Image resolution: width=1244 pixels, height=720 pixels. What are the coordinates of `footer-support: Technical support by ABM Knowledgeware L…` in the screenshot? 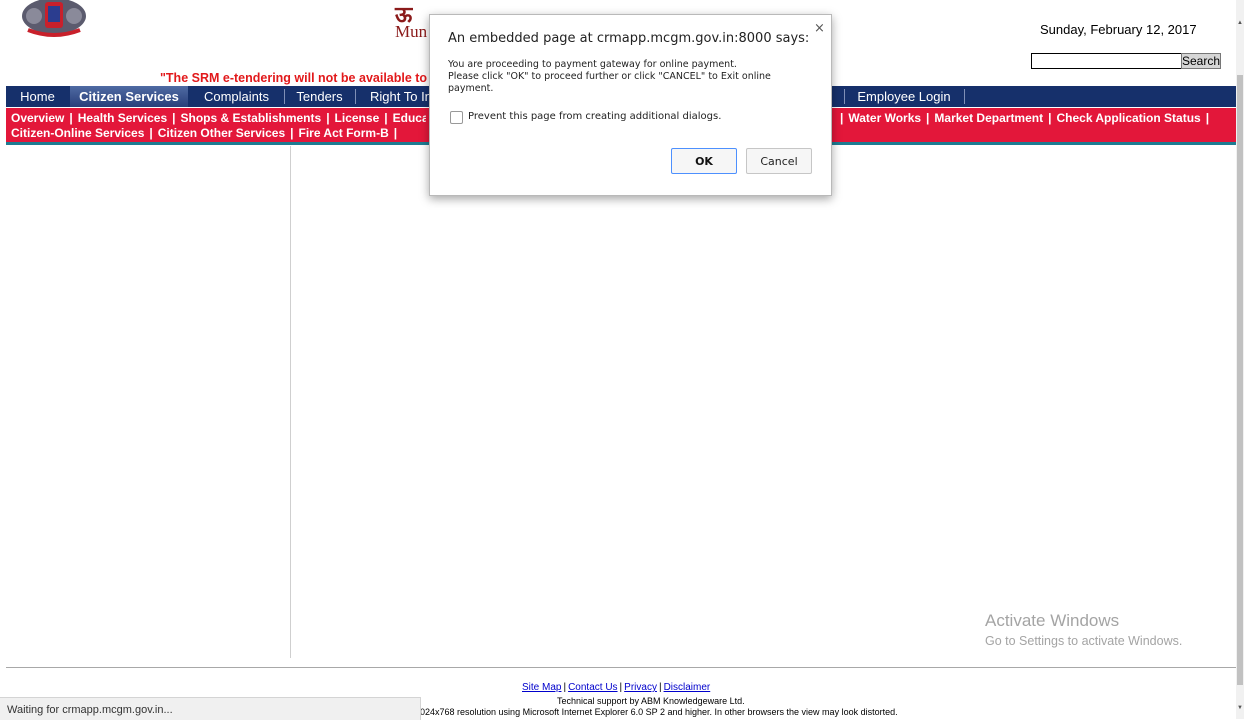 It's located at (651, 701).